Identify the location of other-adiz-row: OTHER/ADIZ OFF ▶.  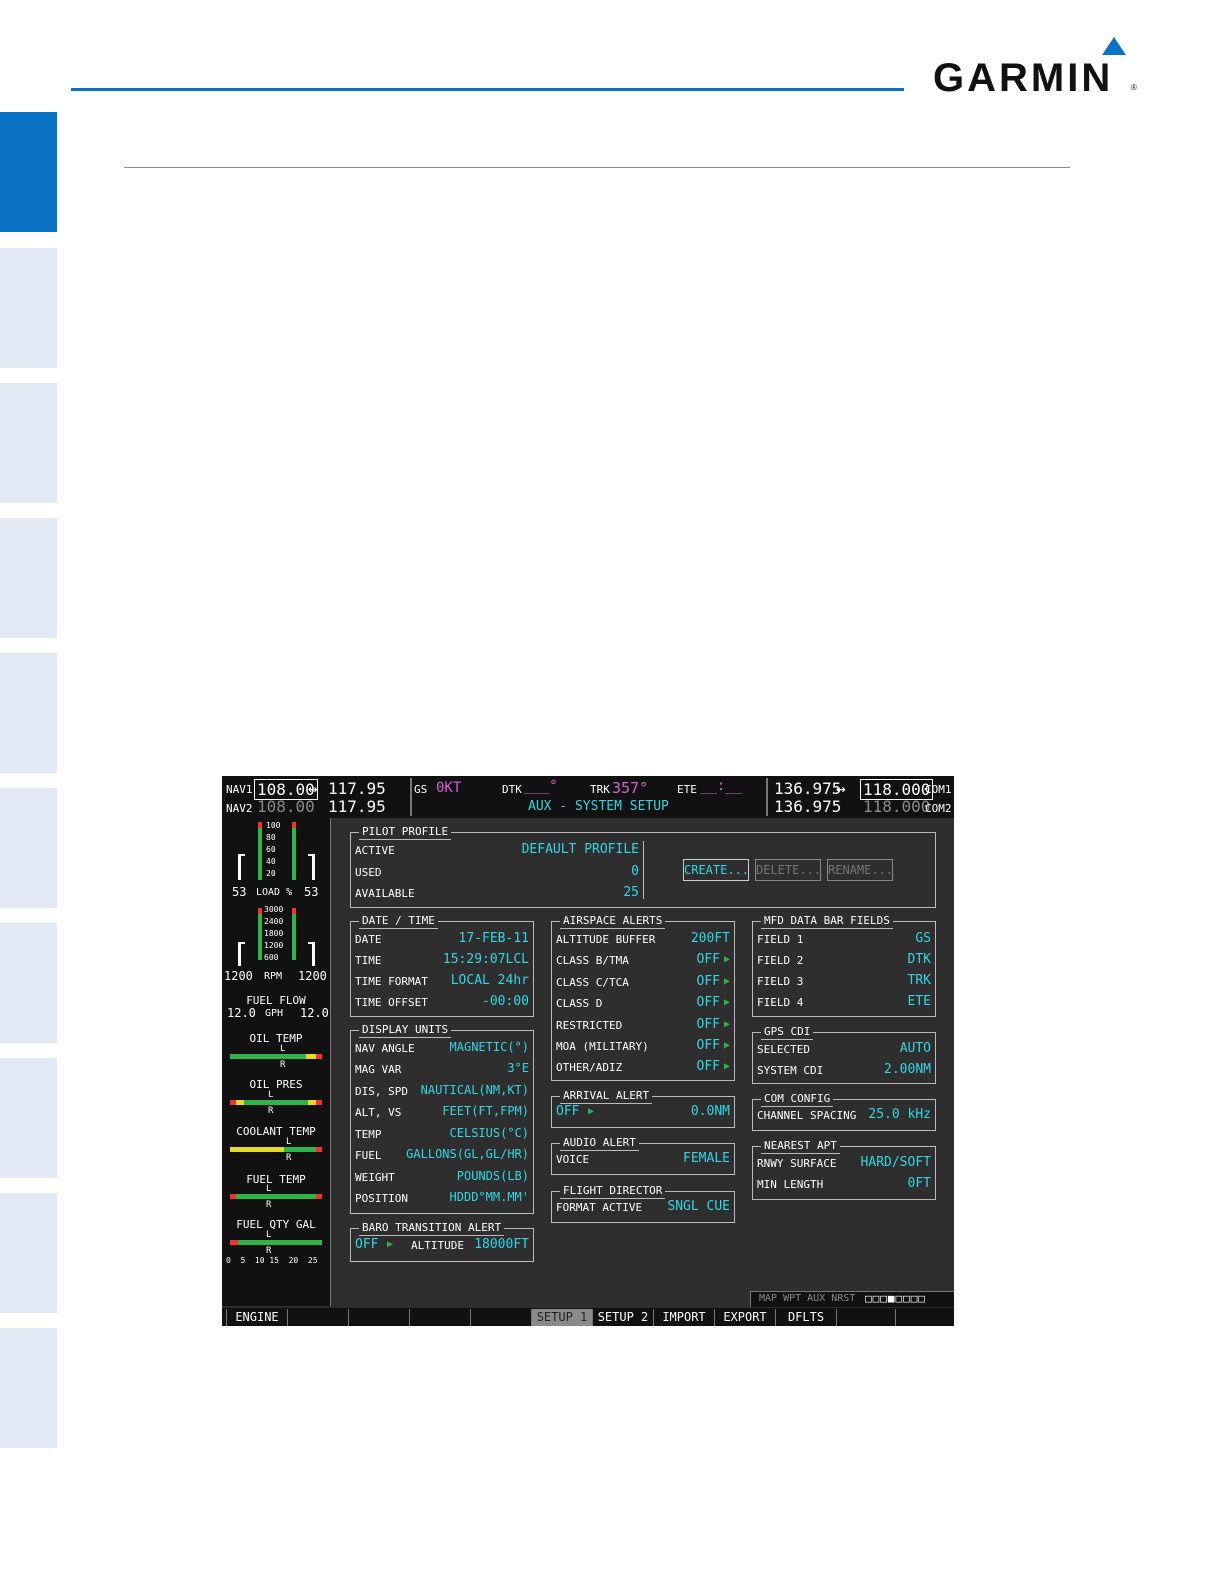
(643, 1067).